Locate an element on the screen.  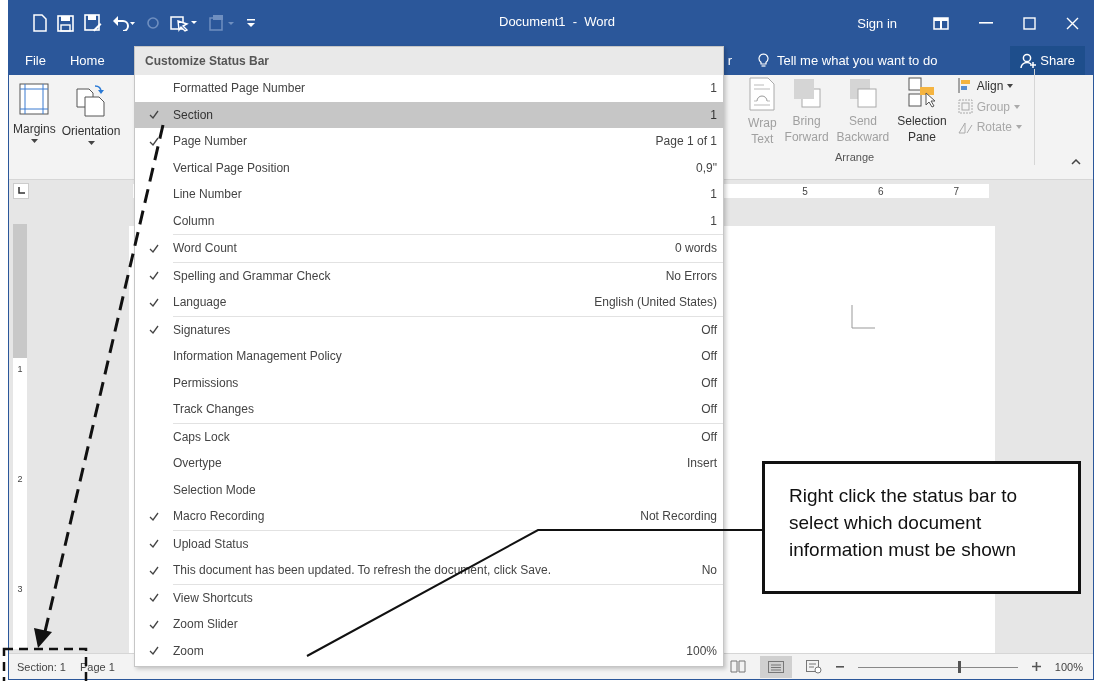
menu-item-label: Vertical Page Position is located at coordinates (231, 167).